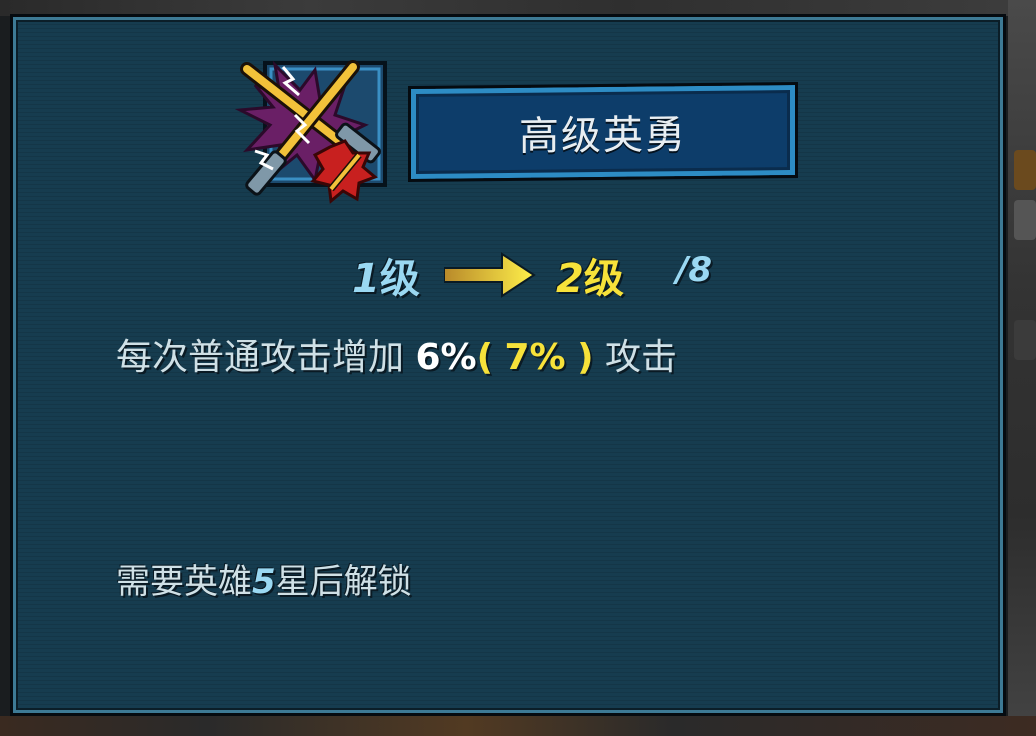 The width and height of the screenshot is (1036, 736). I want to click on unlock-requirement: 需要英雄5星后解锁, so click(264, 582).